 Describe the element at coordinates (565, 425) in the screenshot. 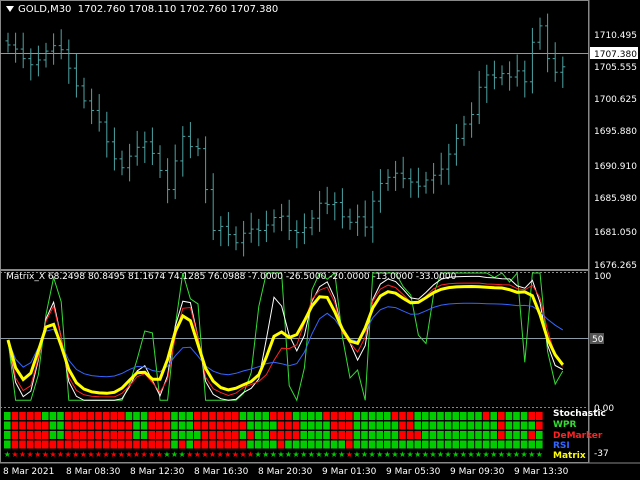

I see `legend-wpr: WPR` at that location.